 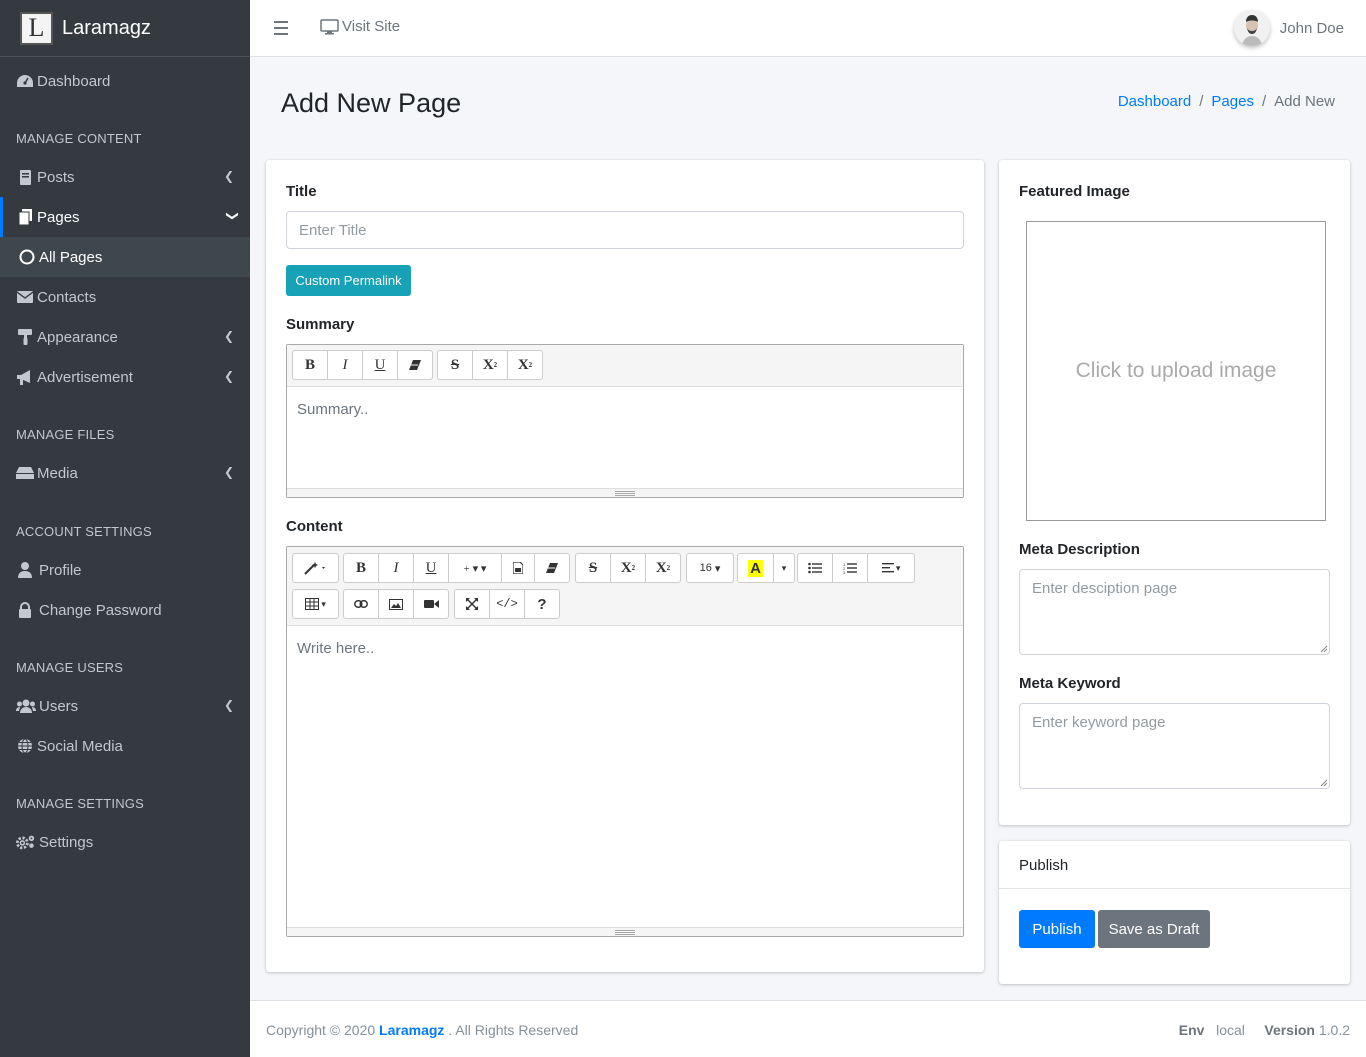 I want to click on meta-keyword-input: Enter keyword page, so click(x=1174, y=746).